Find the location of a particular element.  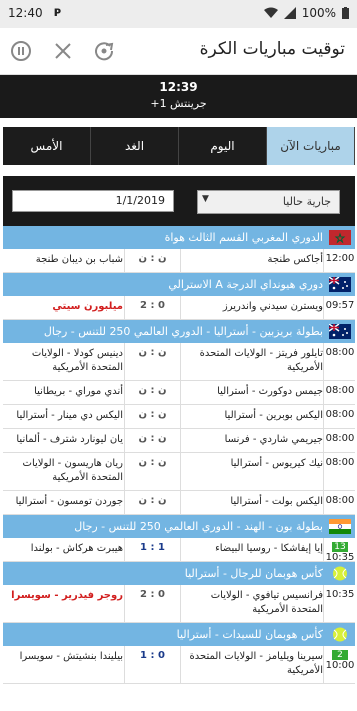

tab-live-matches: مباريات الآن is located at coordinates (311, 146).